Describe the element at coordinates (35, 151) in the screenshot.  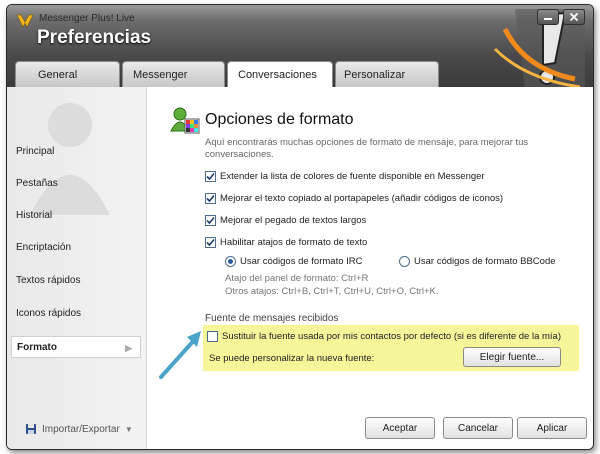
I see `sidebar-item-label: Principal` at that location.